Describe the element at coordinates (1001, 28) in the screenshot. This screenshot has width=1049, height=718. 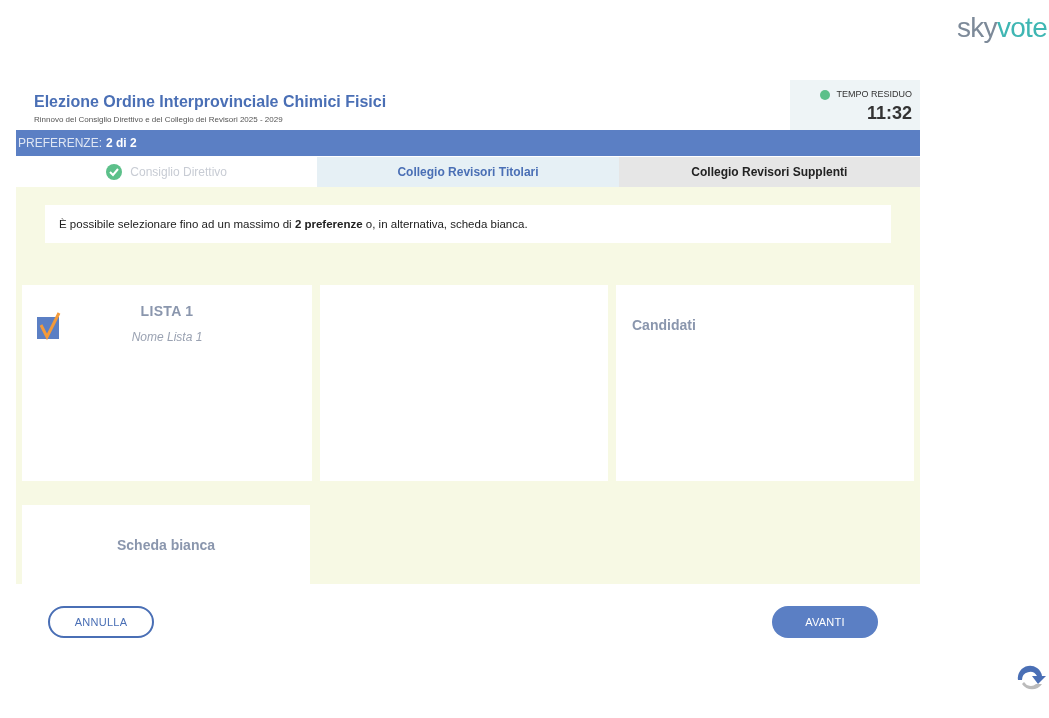
I see `skyvote-logo: skyvote` at that location.